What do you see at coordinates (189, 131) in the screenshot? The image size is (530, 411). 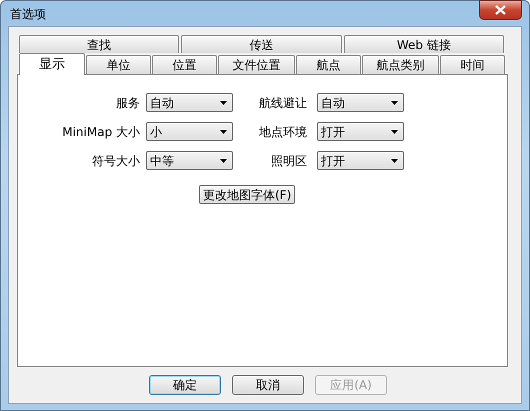 I see `dropdown: 小` at bounding box center [189, 131].